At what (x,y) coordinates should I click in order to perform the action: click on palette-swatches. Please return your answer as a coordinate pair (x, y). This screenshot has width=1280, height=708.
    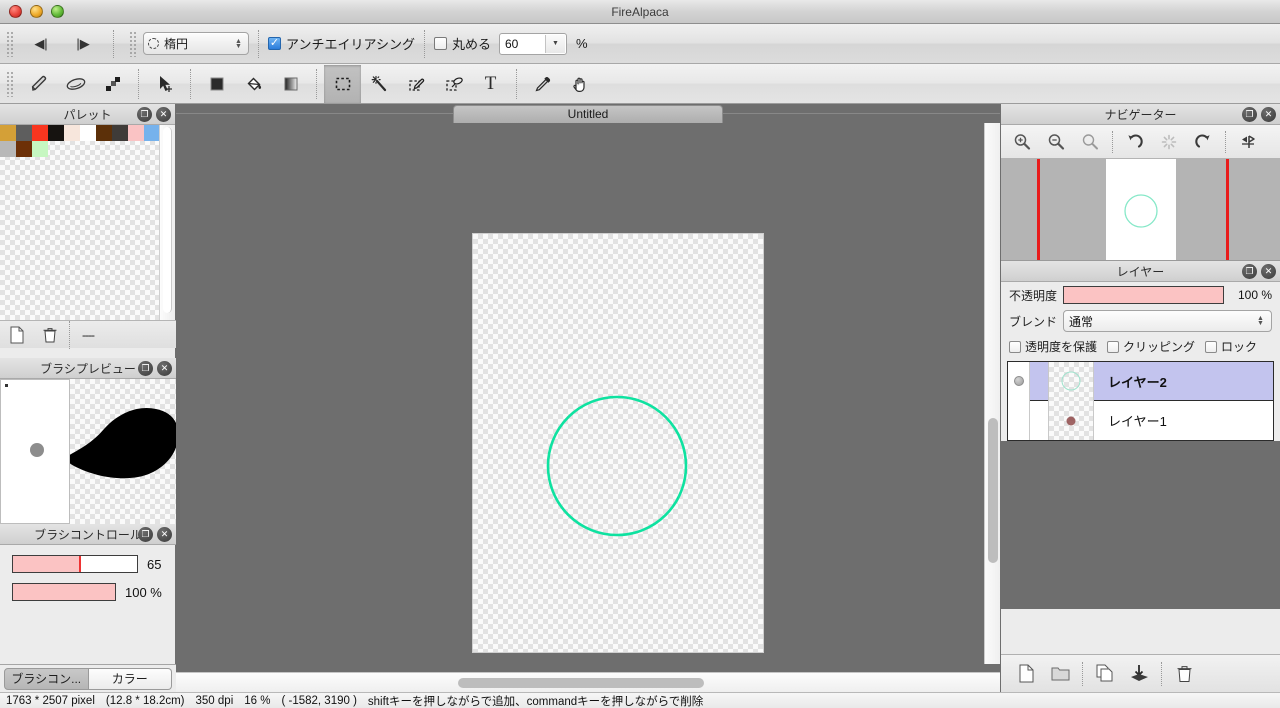
    Looking at the image, I should click on (80, 141).